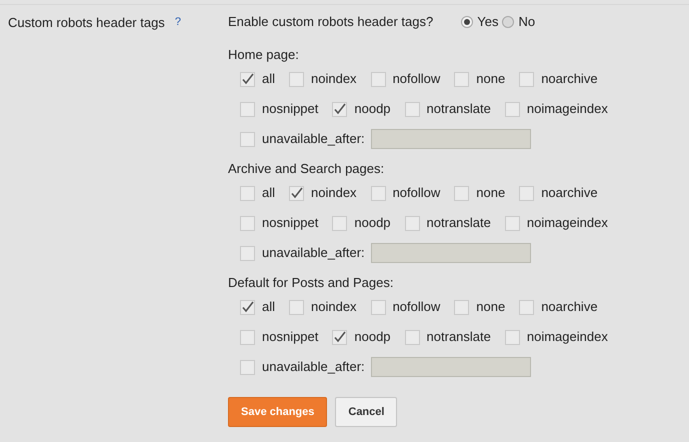  I want to click on radio-label: Yes, so click(487, 22).